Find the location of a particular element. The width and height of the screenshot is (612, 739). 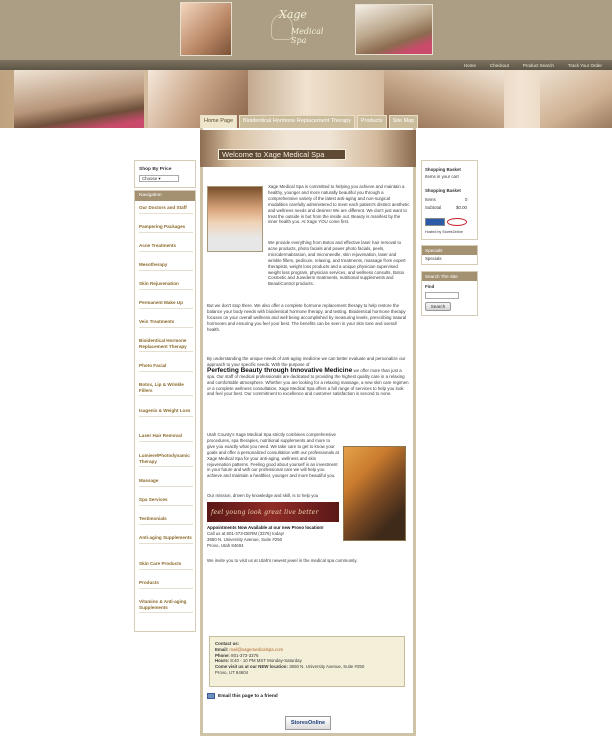

contact-visit-address: 3650 N. University Avenue, Suite #250 is located at coordinates (327, 667).